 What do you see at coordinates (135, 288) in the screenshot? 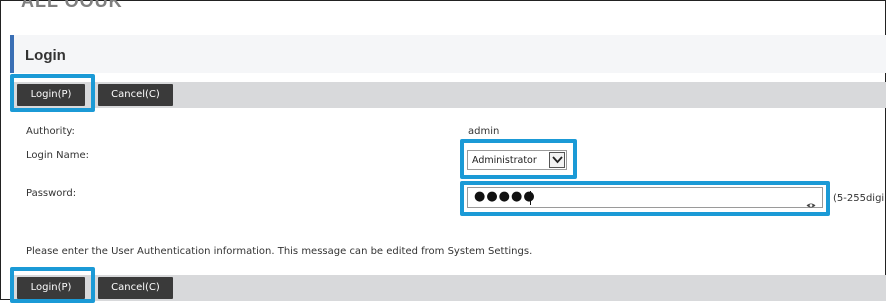
I see `cancel-button-bottom: Cancel(C)` at bounding box center [135, 288].